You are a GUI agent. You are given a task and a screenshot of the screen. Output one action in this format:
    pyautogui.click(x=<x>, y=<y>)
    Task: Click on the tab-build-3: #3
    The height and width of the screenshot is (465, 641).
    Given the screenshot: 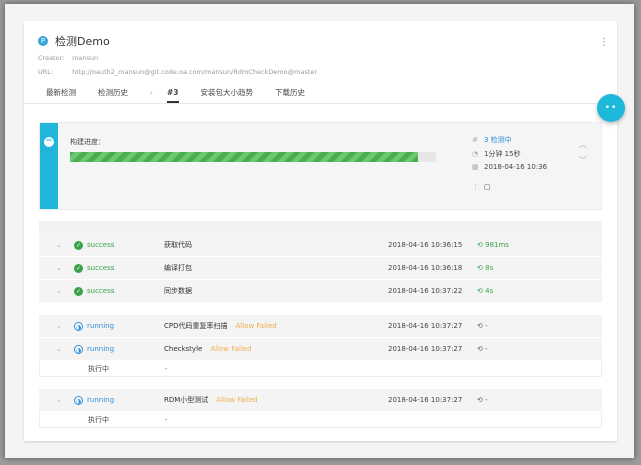 What is the action you would take?
    pyautogui.click(x=173, y=95)
    